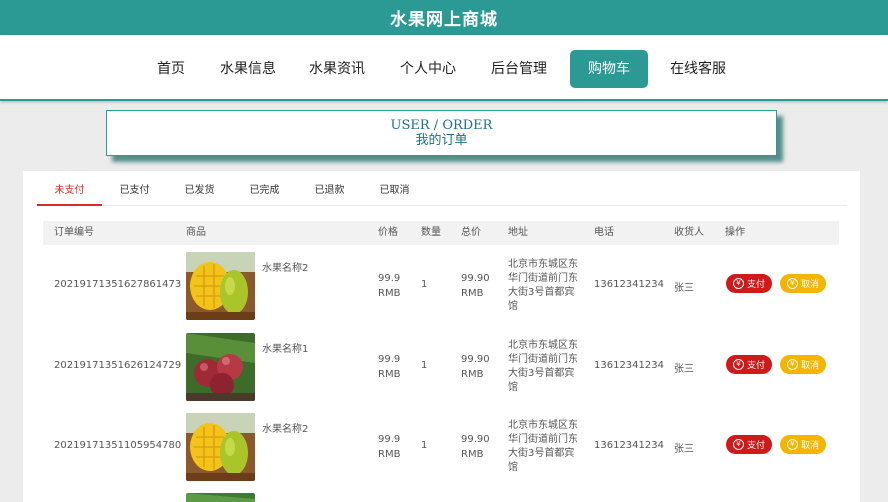 The width and height of the screenshot is (888, 502). What do you see at coordinates (220, 497) in the screenshot?
I see `product-image-partial` at bounding box center [220, 497].